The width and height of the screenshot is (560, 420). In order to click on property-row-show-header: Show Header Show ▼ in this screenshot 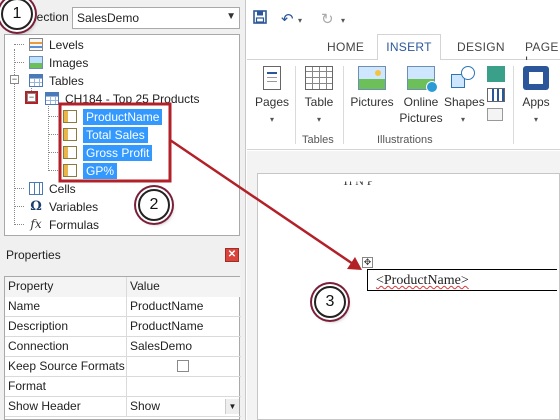, I will do `click(123, 407)`.